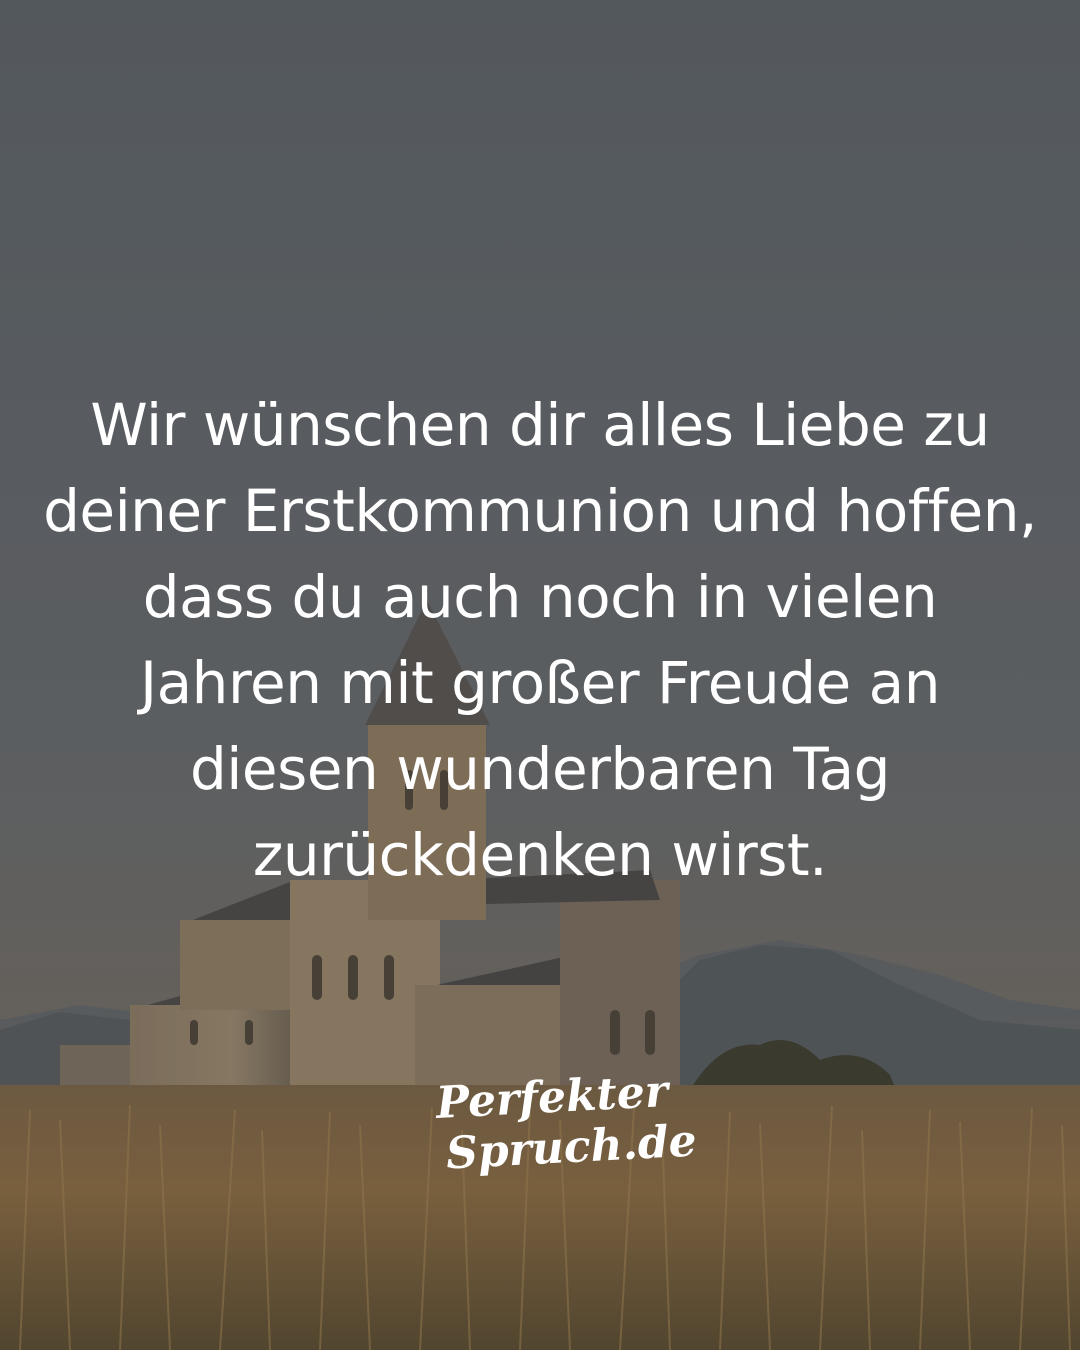 This screenshot has width=1080, height=1350. Describe the element at coordinates (540, 511) in the screenshot. I see `quote-line: deiner Erstkommunion und hoffen,` at that location.